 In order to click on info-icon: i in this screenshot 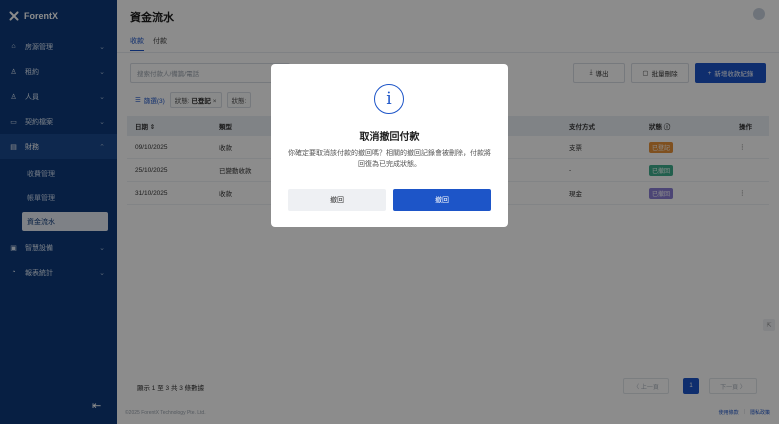, I will do `click(389, 99)`.